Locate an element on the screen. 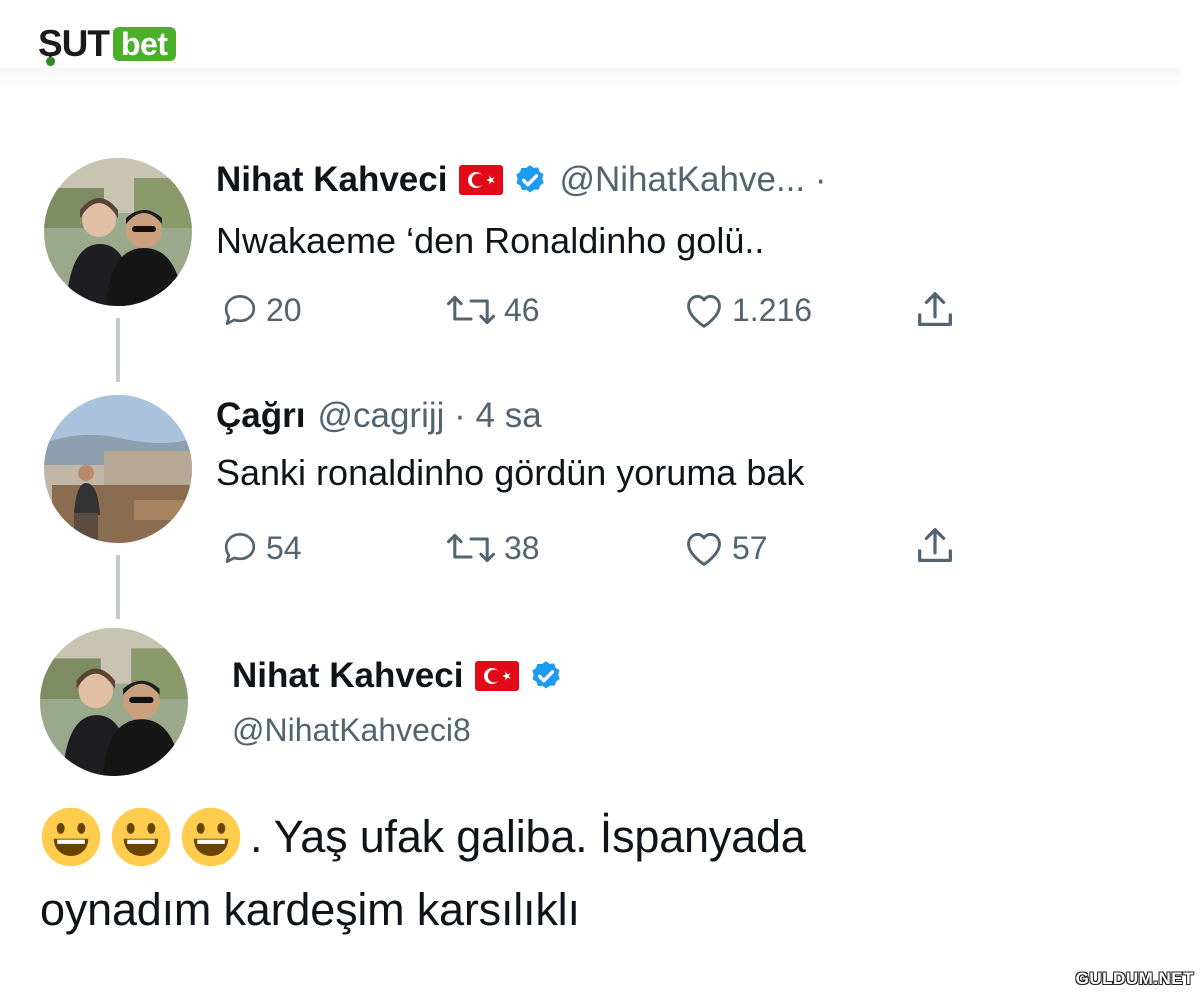 The height and width of the screenshot is (993, 1200). header-divider is located at coordinates (590, 79).